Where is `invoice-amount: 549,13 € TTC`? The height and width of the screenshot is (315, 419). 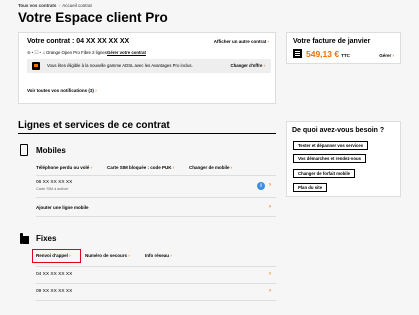
invoice-amount: 549,13 € TTC is located at coordinates (328, 54).